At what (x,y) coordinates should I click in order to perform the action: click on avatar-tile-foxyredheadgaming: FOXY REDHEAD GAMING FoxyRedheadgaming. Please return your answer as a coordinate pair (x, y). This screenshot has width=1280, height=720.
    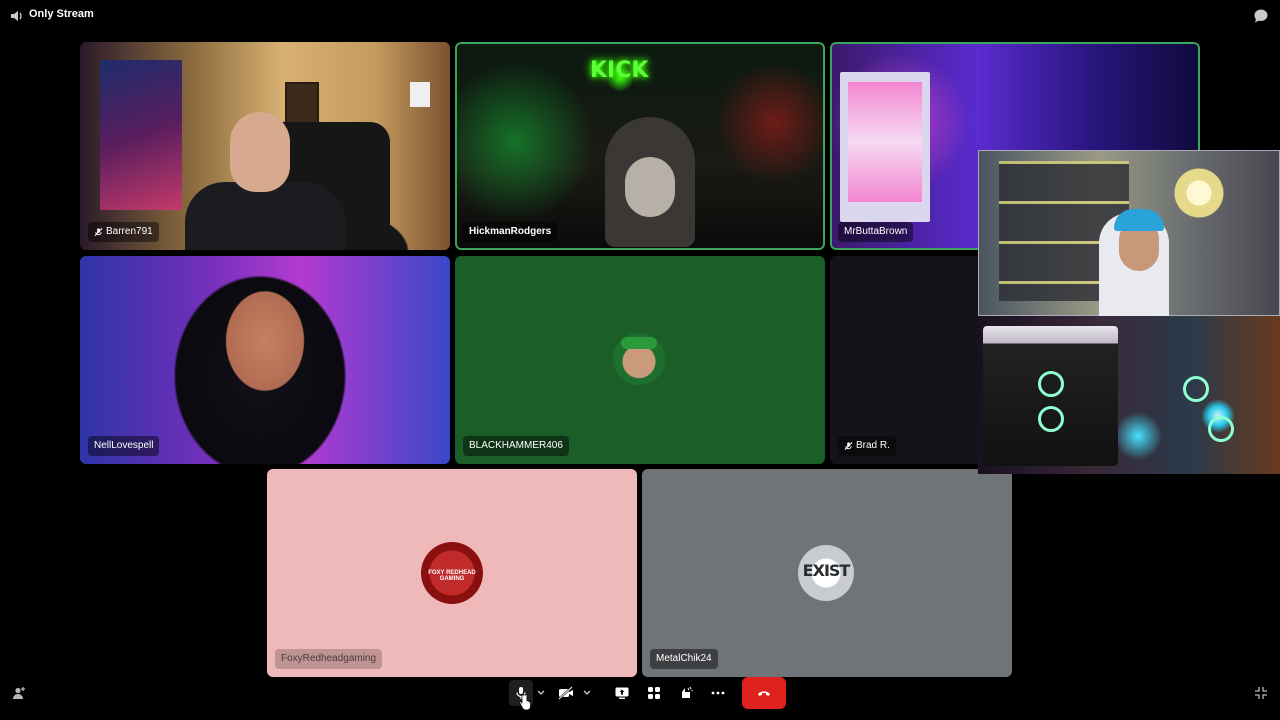
    Looking at the image, I should click on (452, 573).